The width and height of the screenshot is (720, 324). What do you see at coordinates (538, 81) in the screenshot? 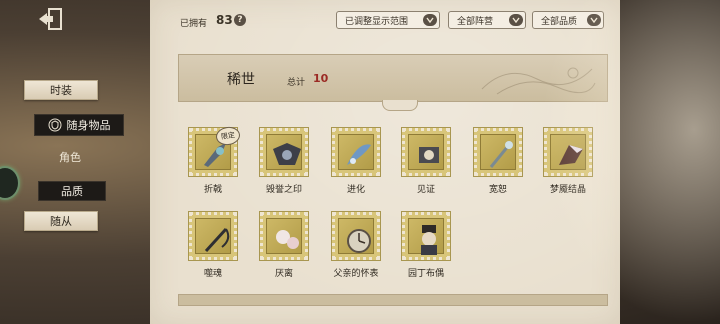
I see `flourish-ornament-icon` at bounding box center [538, 81].